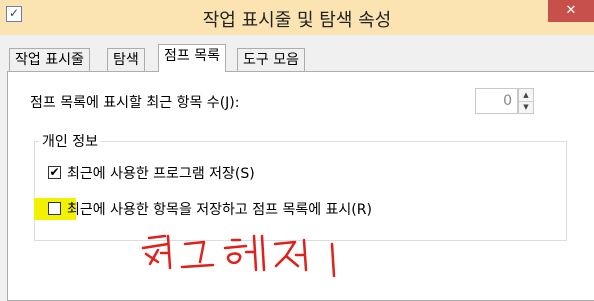  I want to click on store-recent-items-label: 최근에 사용한 항목을 저장하고 점프 목록에 표시(R), so click(219, 210).